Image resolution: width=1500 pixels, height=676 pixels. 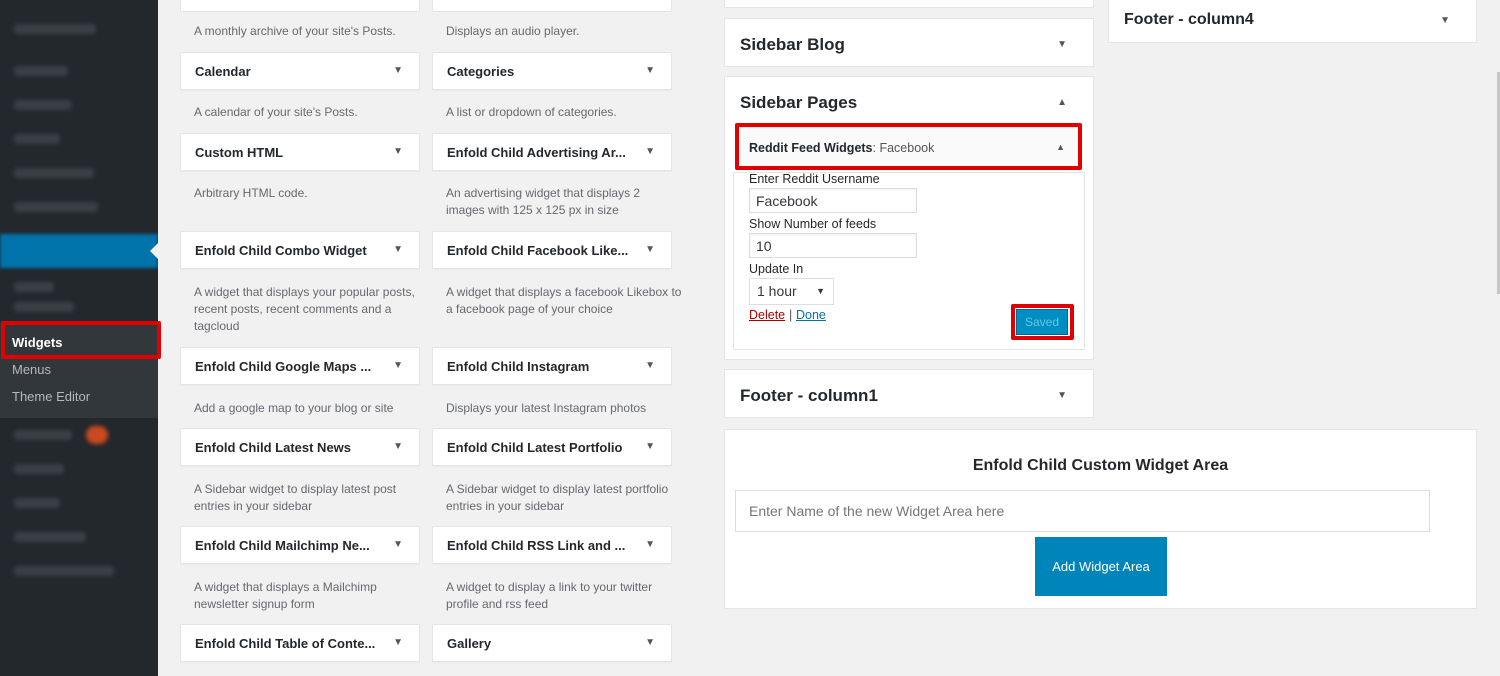 What do you see at coordinates (31, 369) in the screenshot?
I see `submenu-menus: Menus` at bounding box center [31, 369].